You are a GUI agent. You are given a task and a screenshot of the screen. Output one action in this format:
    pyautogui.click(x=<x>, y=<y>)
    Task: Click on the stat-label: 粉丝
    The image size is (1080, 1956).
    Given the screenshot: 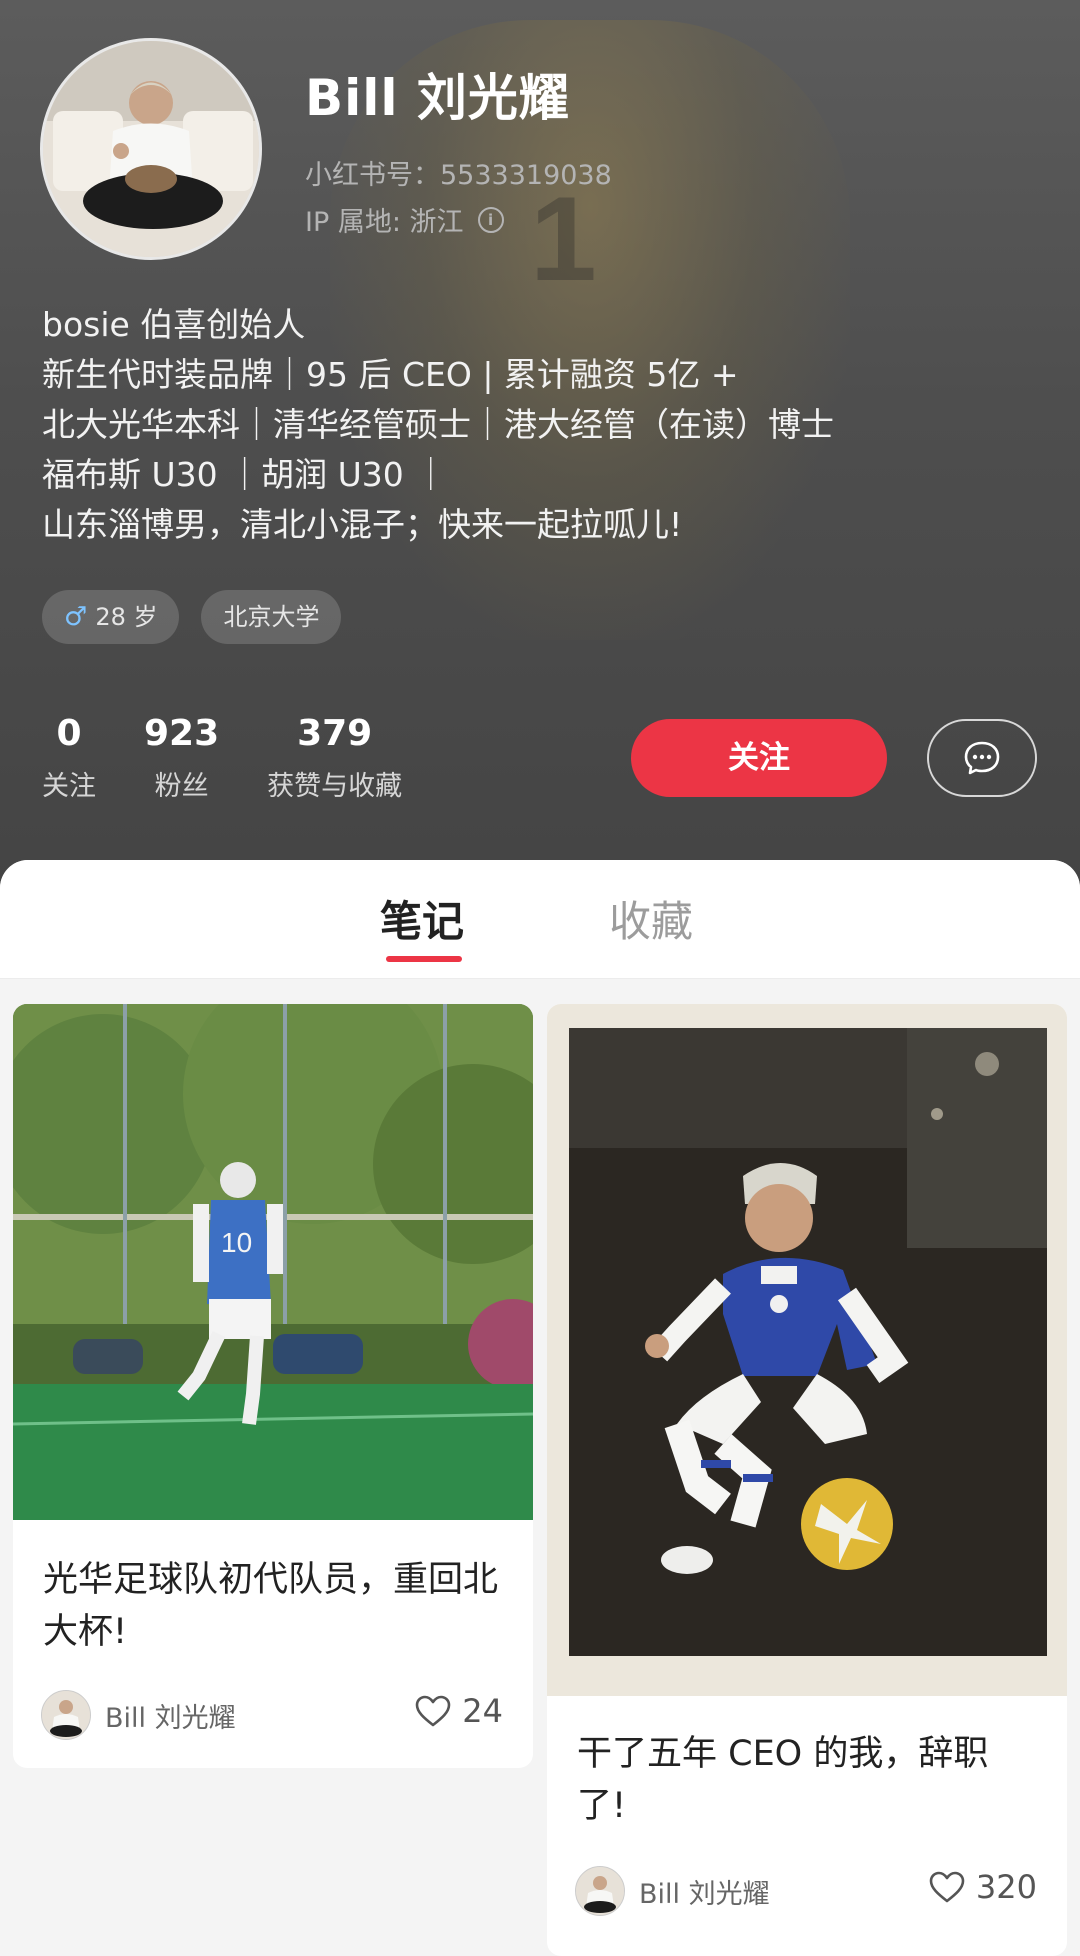 What is the action you would take?
    pyautogui.click(x=181, y=786)
    